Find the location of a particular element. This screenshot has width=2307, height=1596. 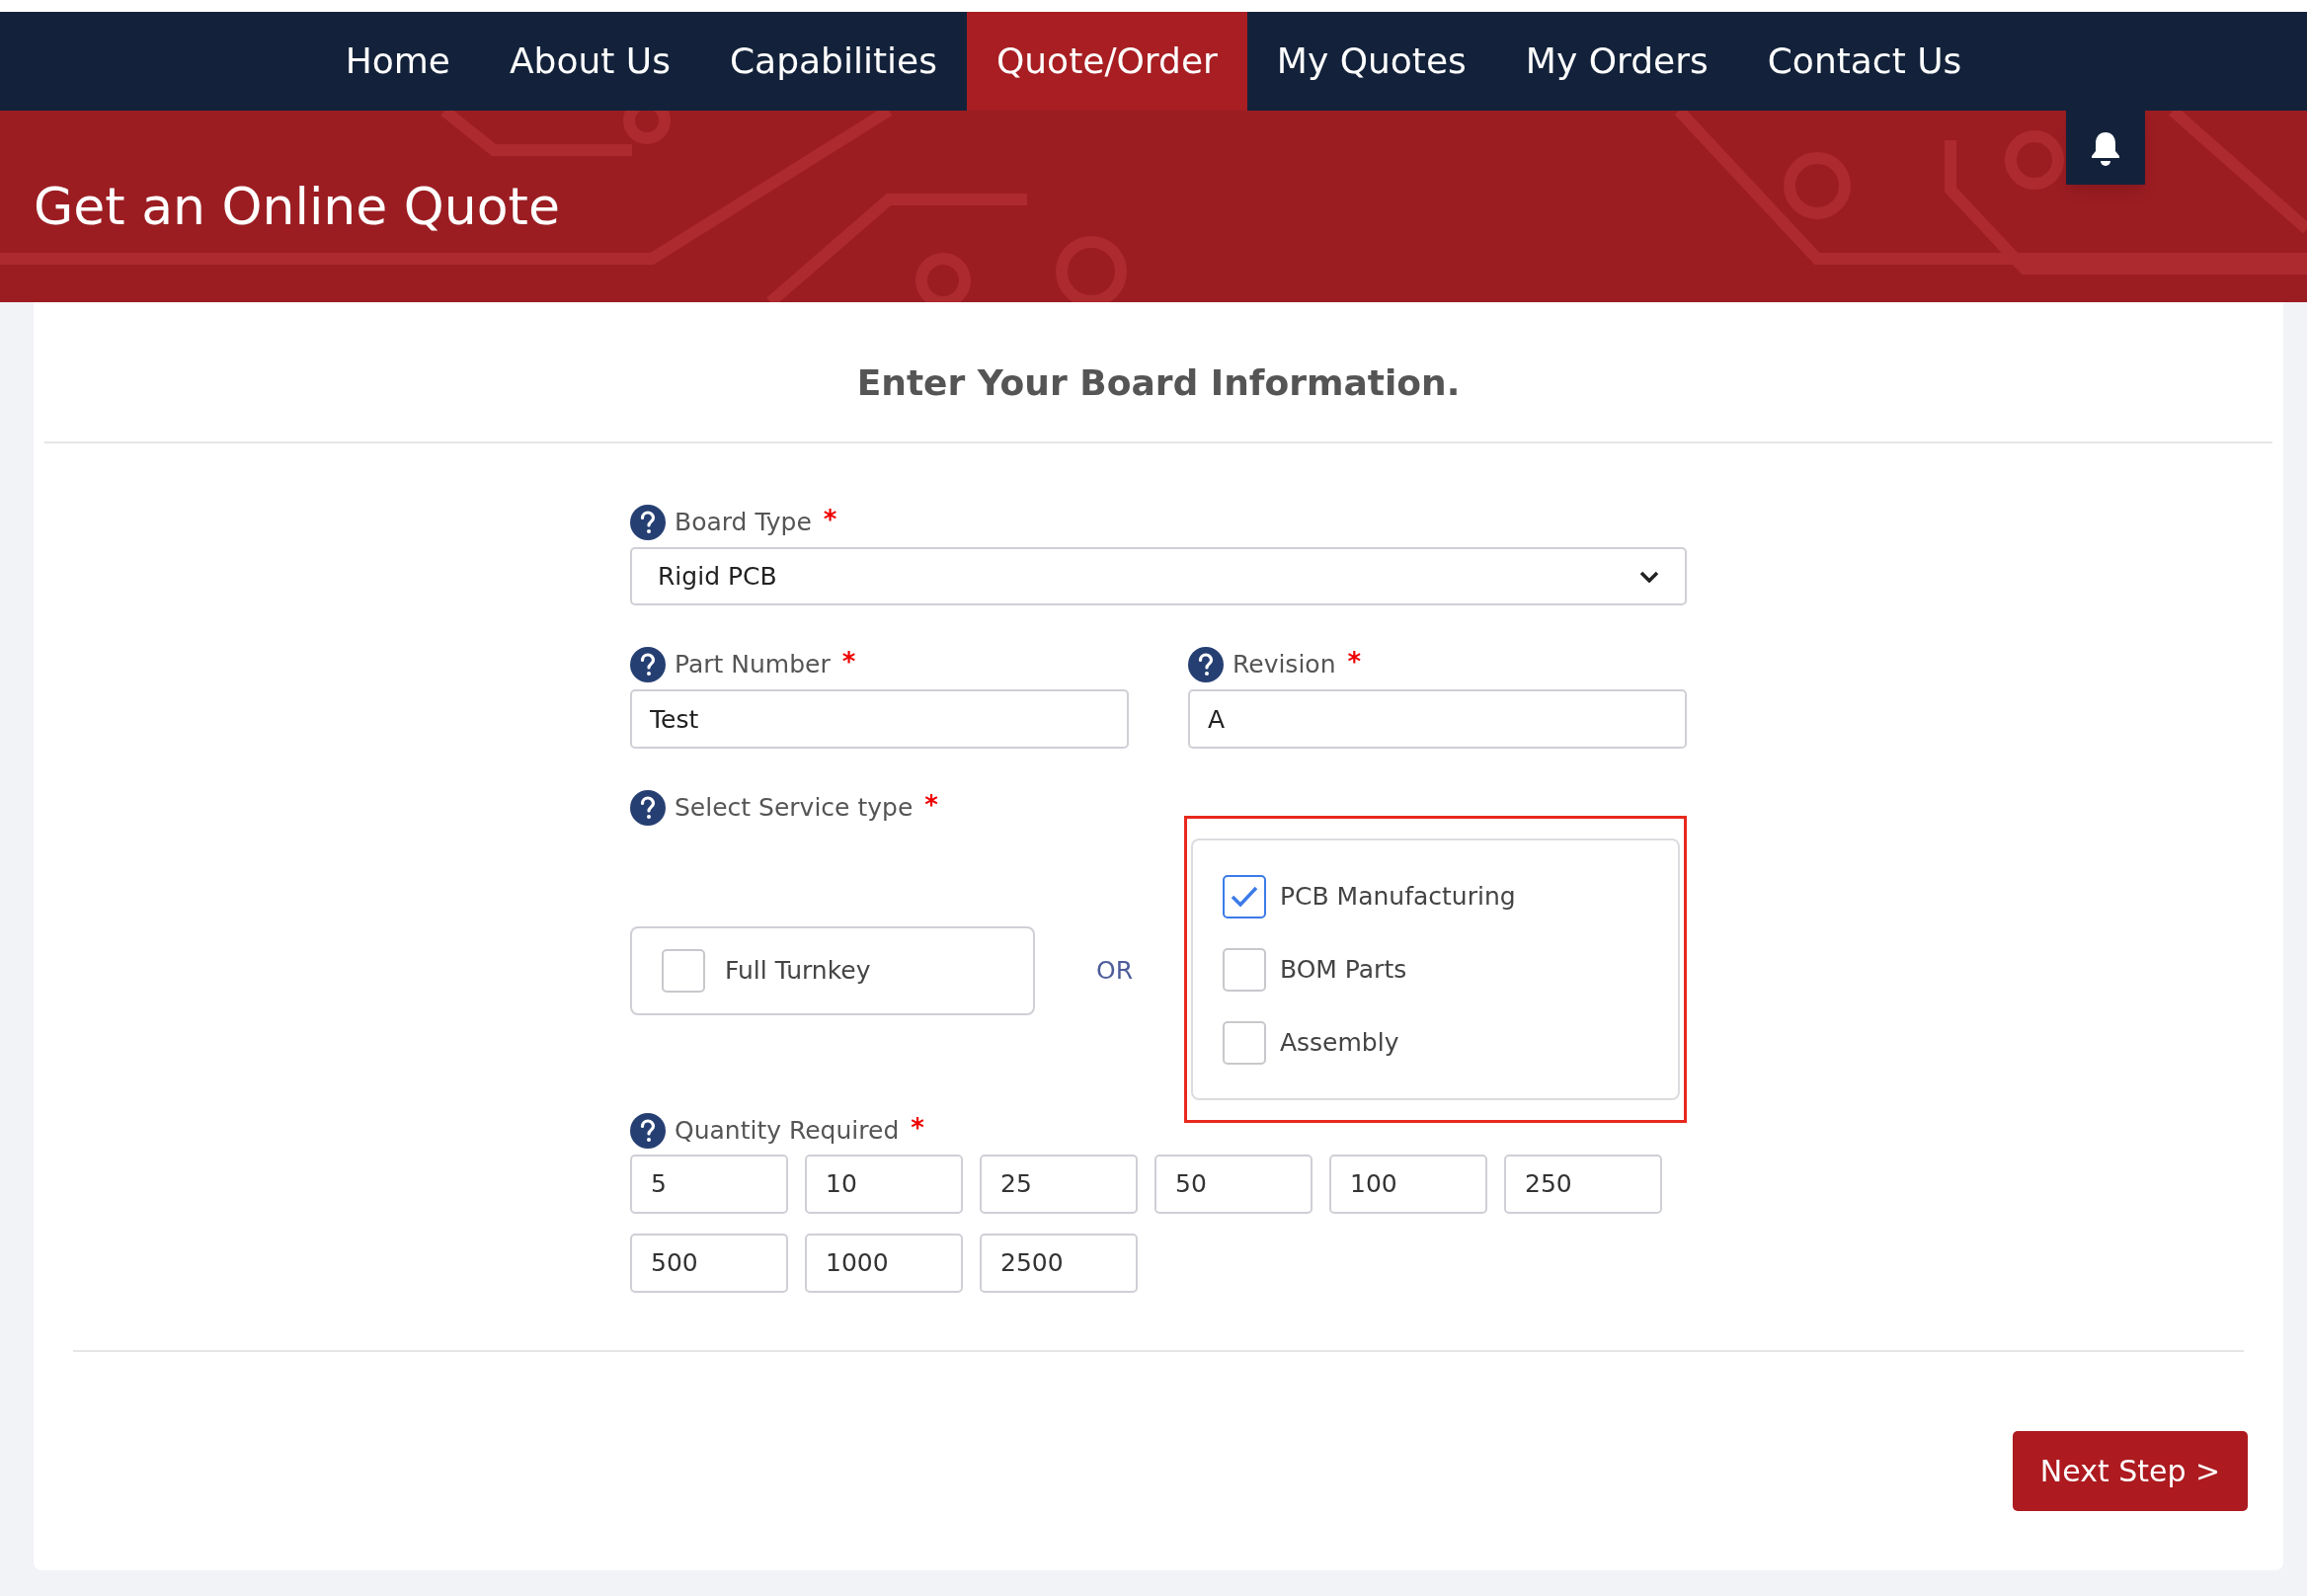

nav-link: Quote/Order is located at coordinates (1106, 61).